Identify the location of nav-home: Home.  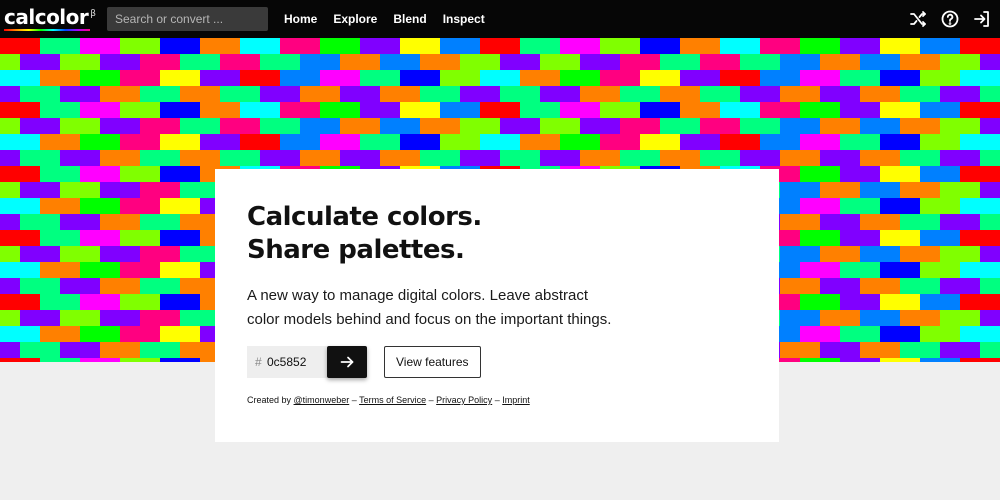
(300, 19).